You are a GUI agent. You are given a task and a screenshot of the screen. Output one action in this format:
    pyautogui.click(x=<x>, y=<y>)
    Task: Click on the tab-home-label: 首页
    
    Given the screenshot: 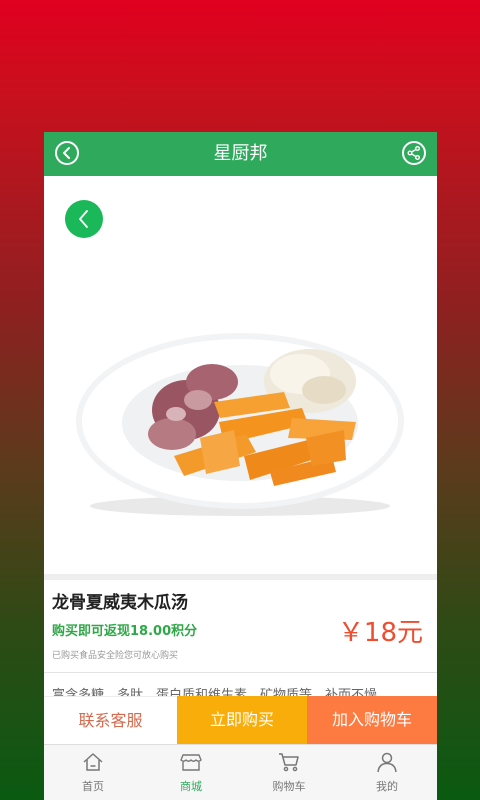 What is the action you would take?
    pyautogui.click(x=93, y=786)
    